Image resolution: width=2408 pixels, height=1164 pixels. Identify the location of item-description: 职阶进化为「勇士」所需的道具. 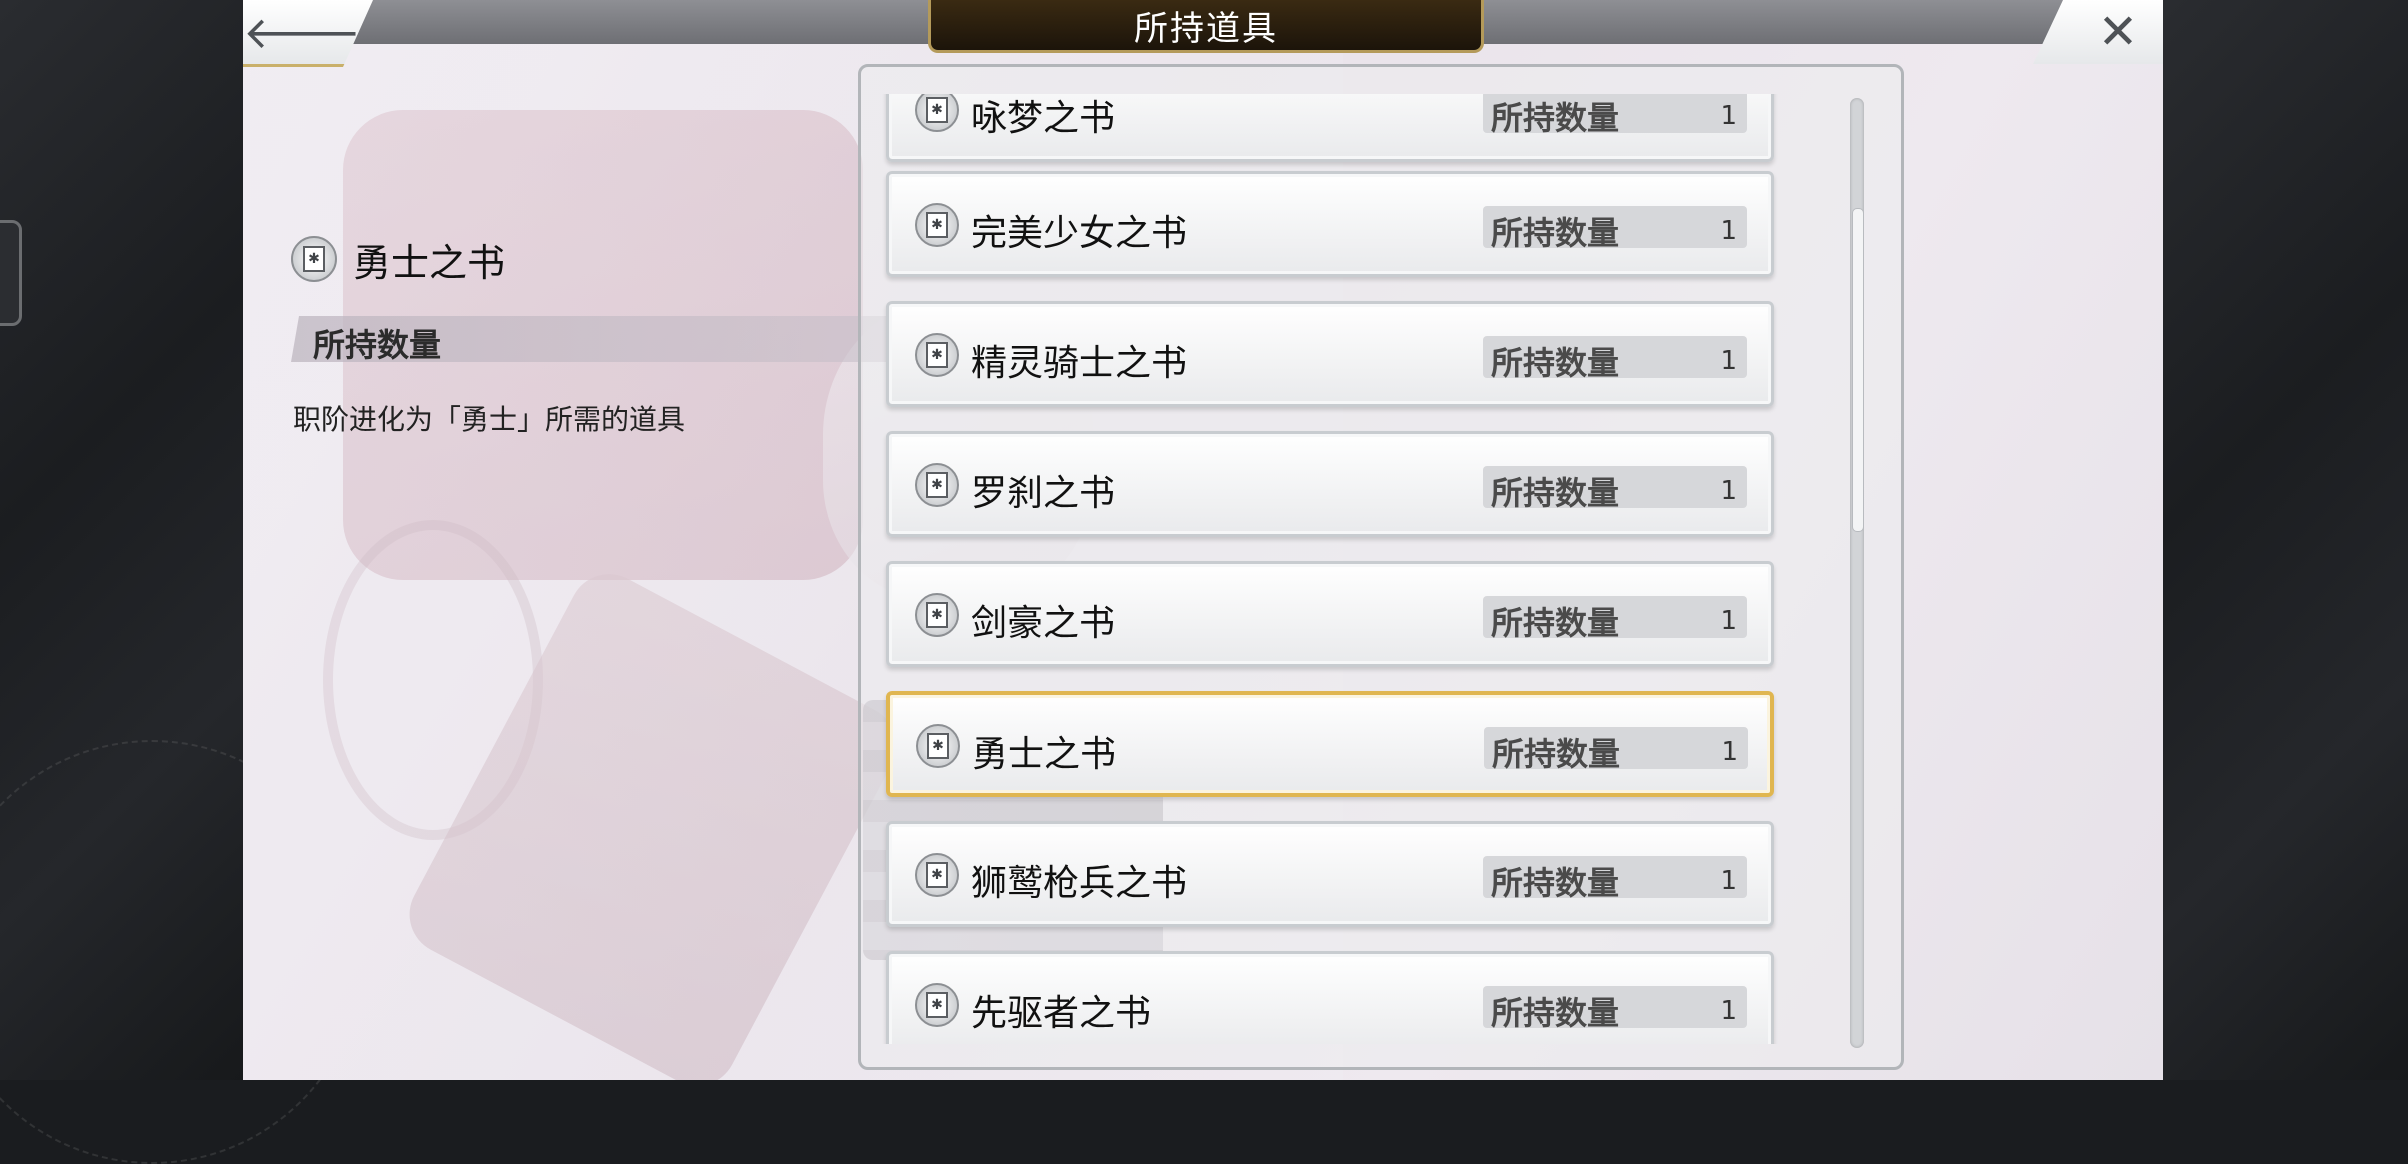
(489, 419).